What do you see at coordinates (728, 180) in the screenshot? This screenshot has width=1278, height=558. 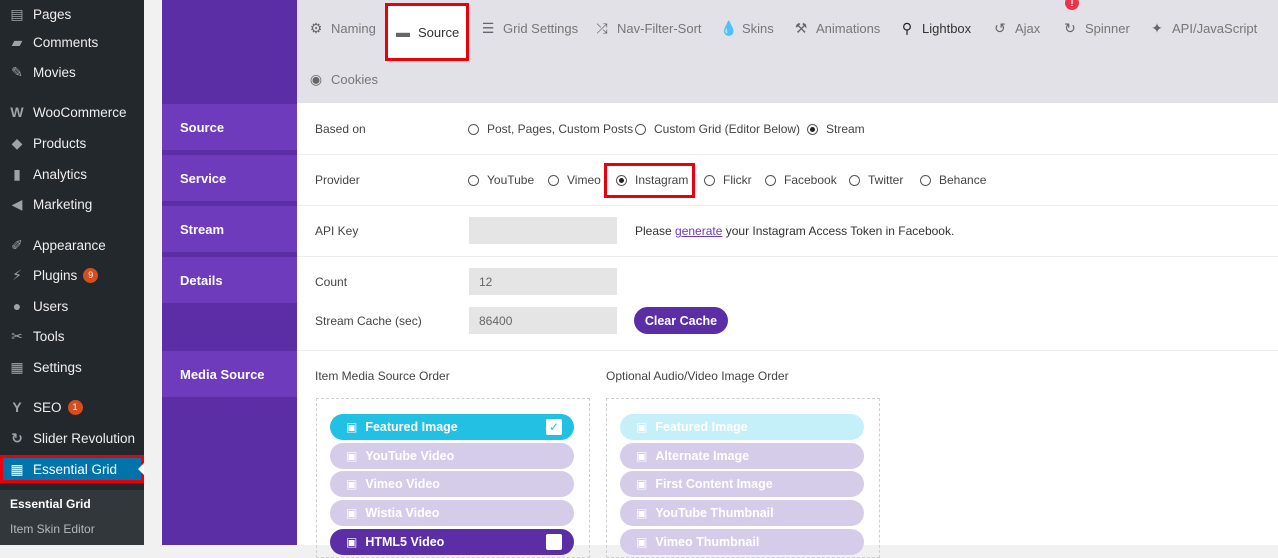 I see `provider-option-flickr: Flickr` at bounding box center [728, 180].